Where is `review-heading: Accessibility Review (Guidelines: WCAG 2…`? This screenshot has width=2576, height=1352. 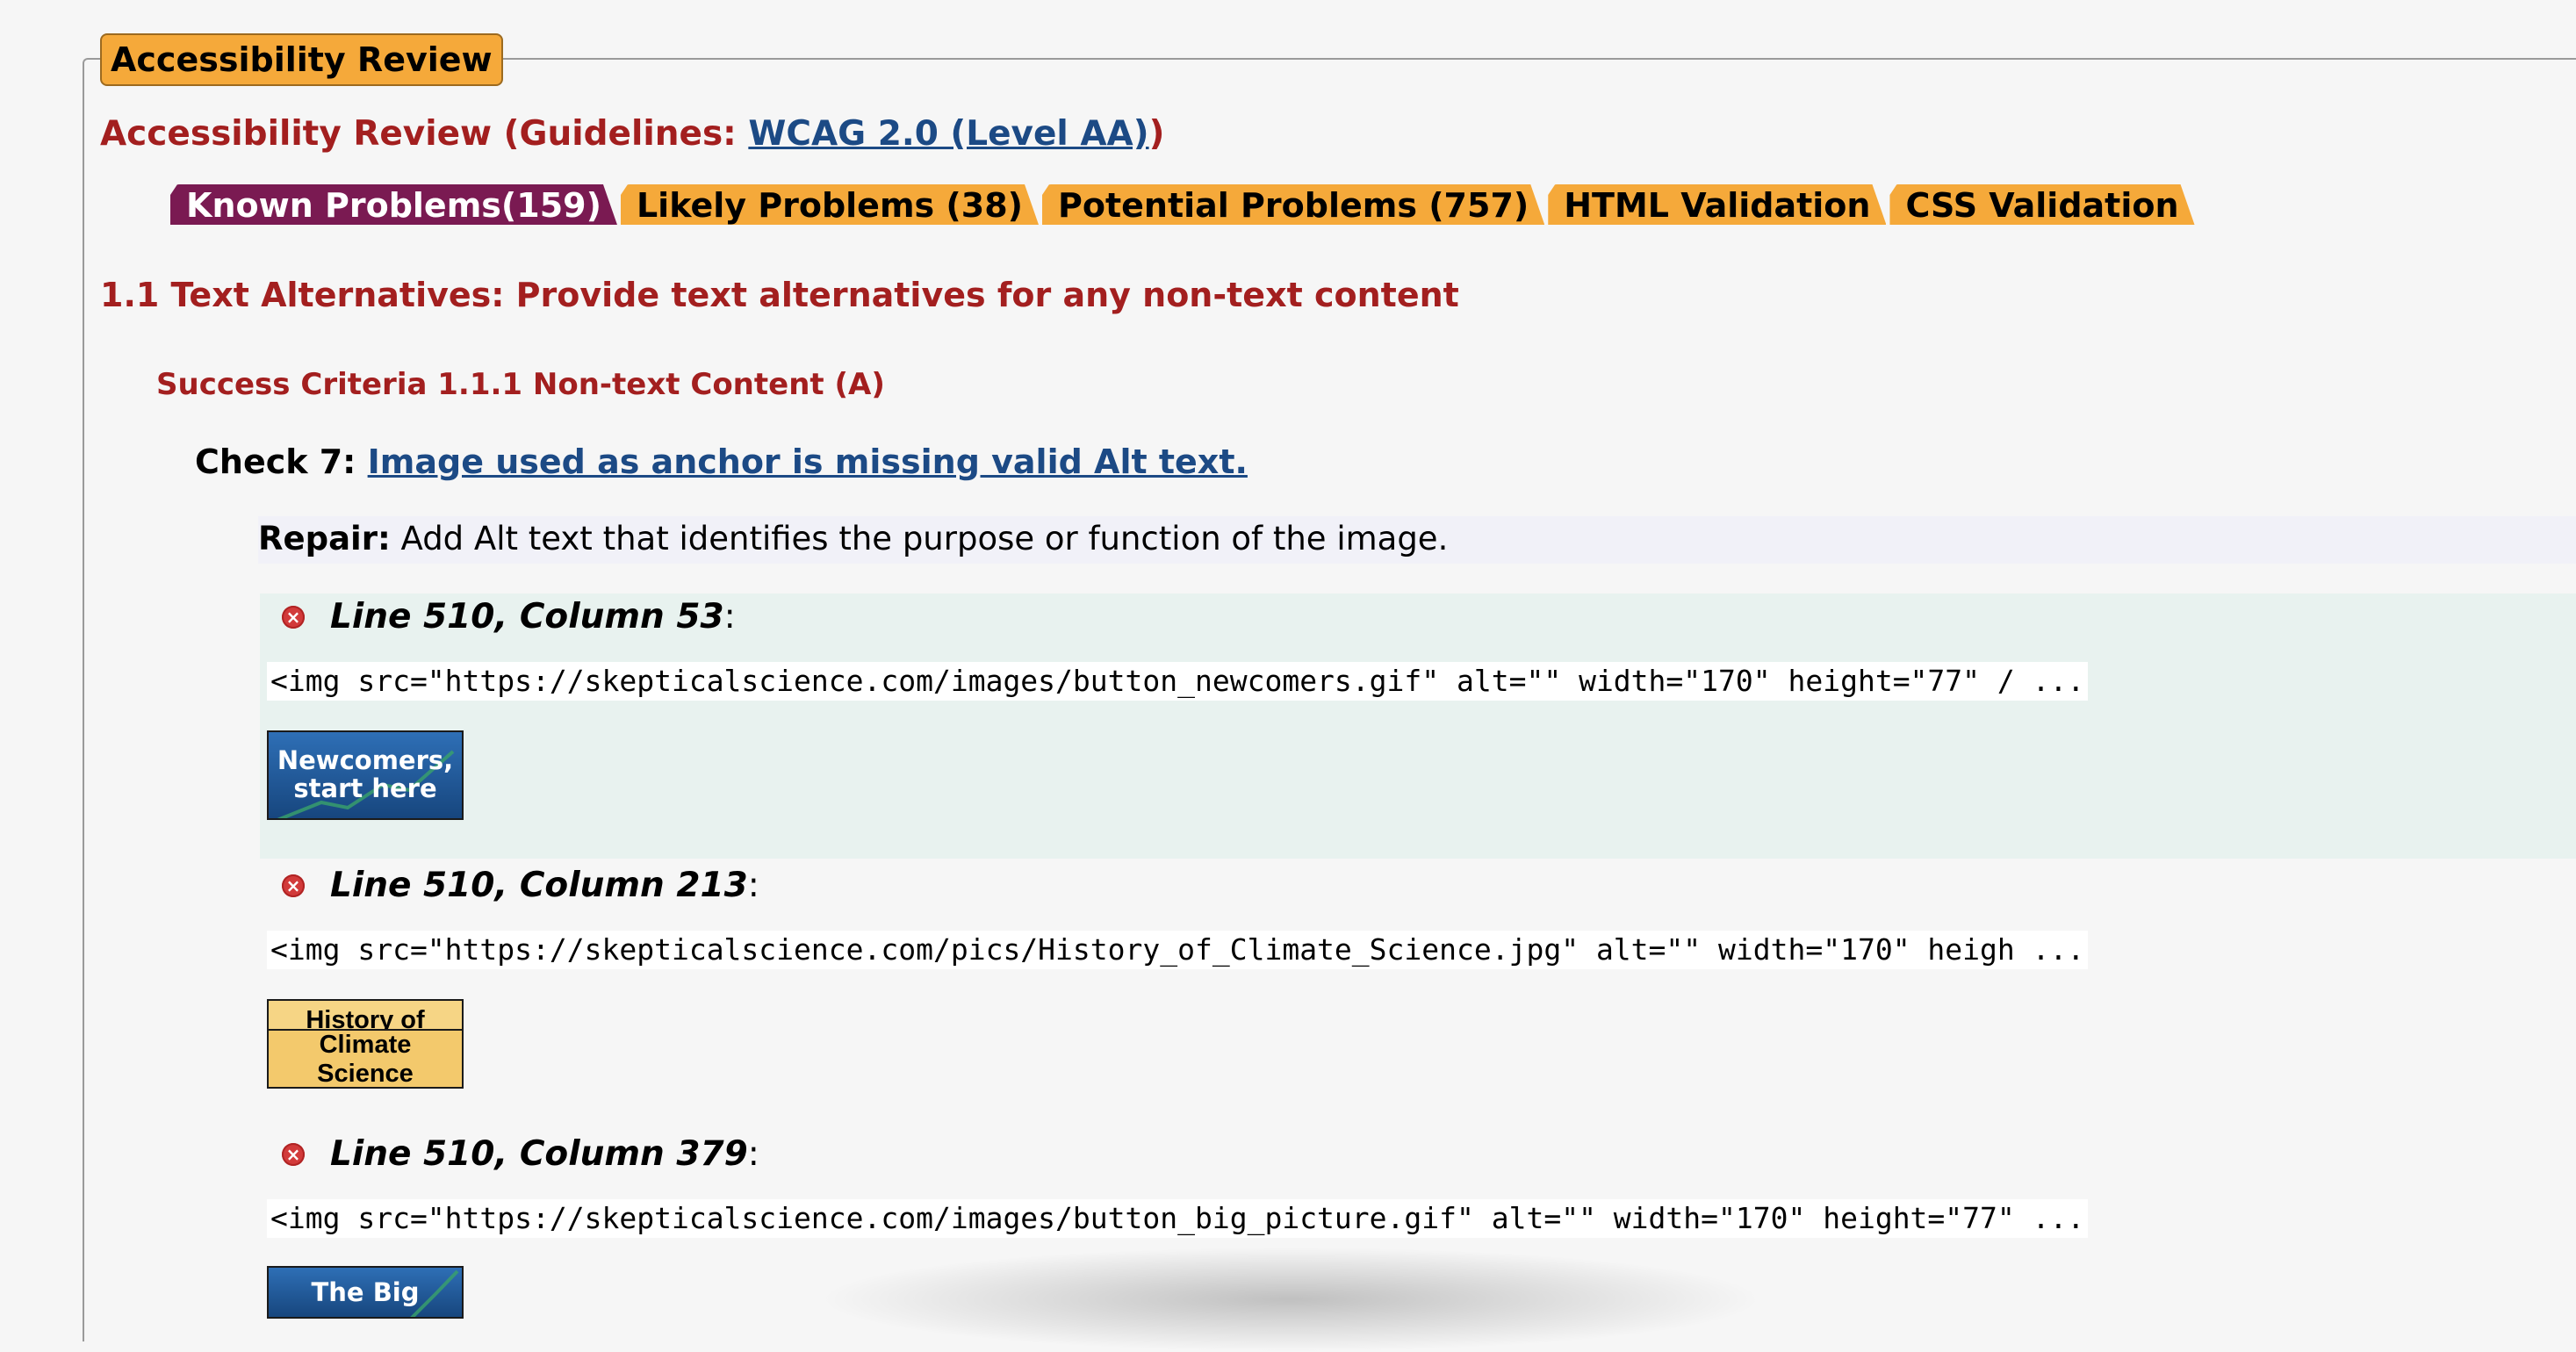
review-heading: Accessibility Review (Guidelines: WCAG 2… is located at coordinates (632, 134).